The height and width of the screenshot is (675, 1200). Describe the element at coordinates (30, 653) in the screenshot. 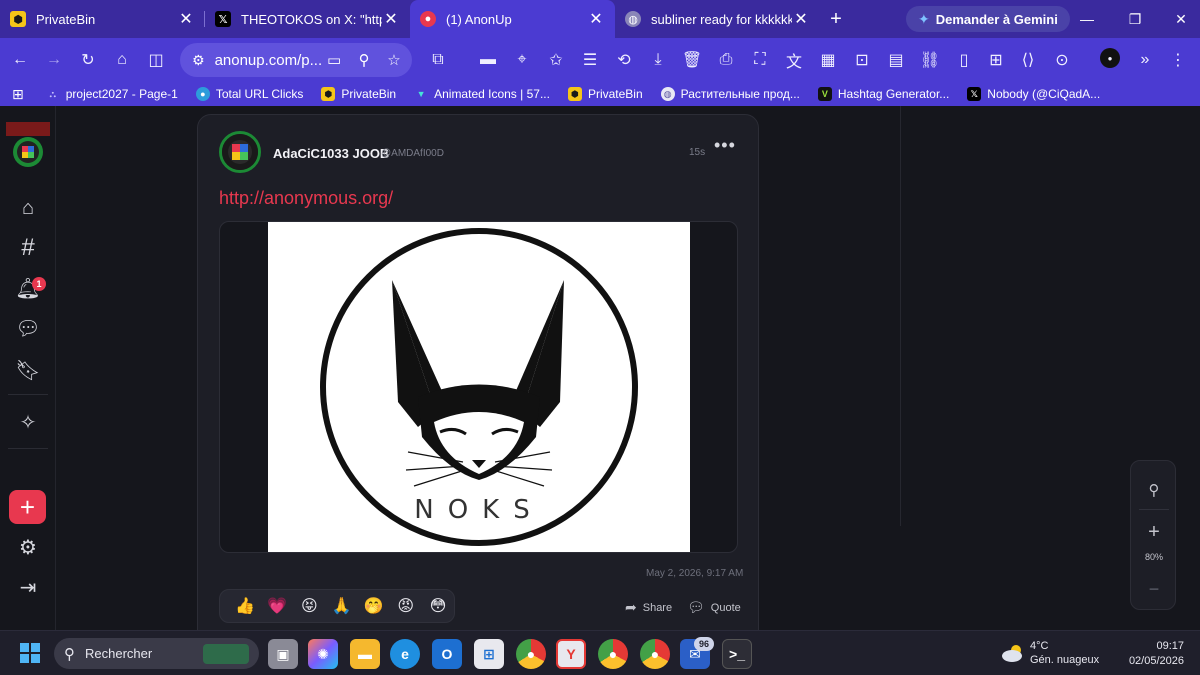

I see `windows-start-icon` at that location.